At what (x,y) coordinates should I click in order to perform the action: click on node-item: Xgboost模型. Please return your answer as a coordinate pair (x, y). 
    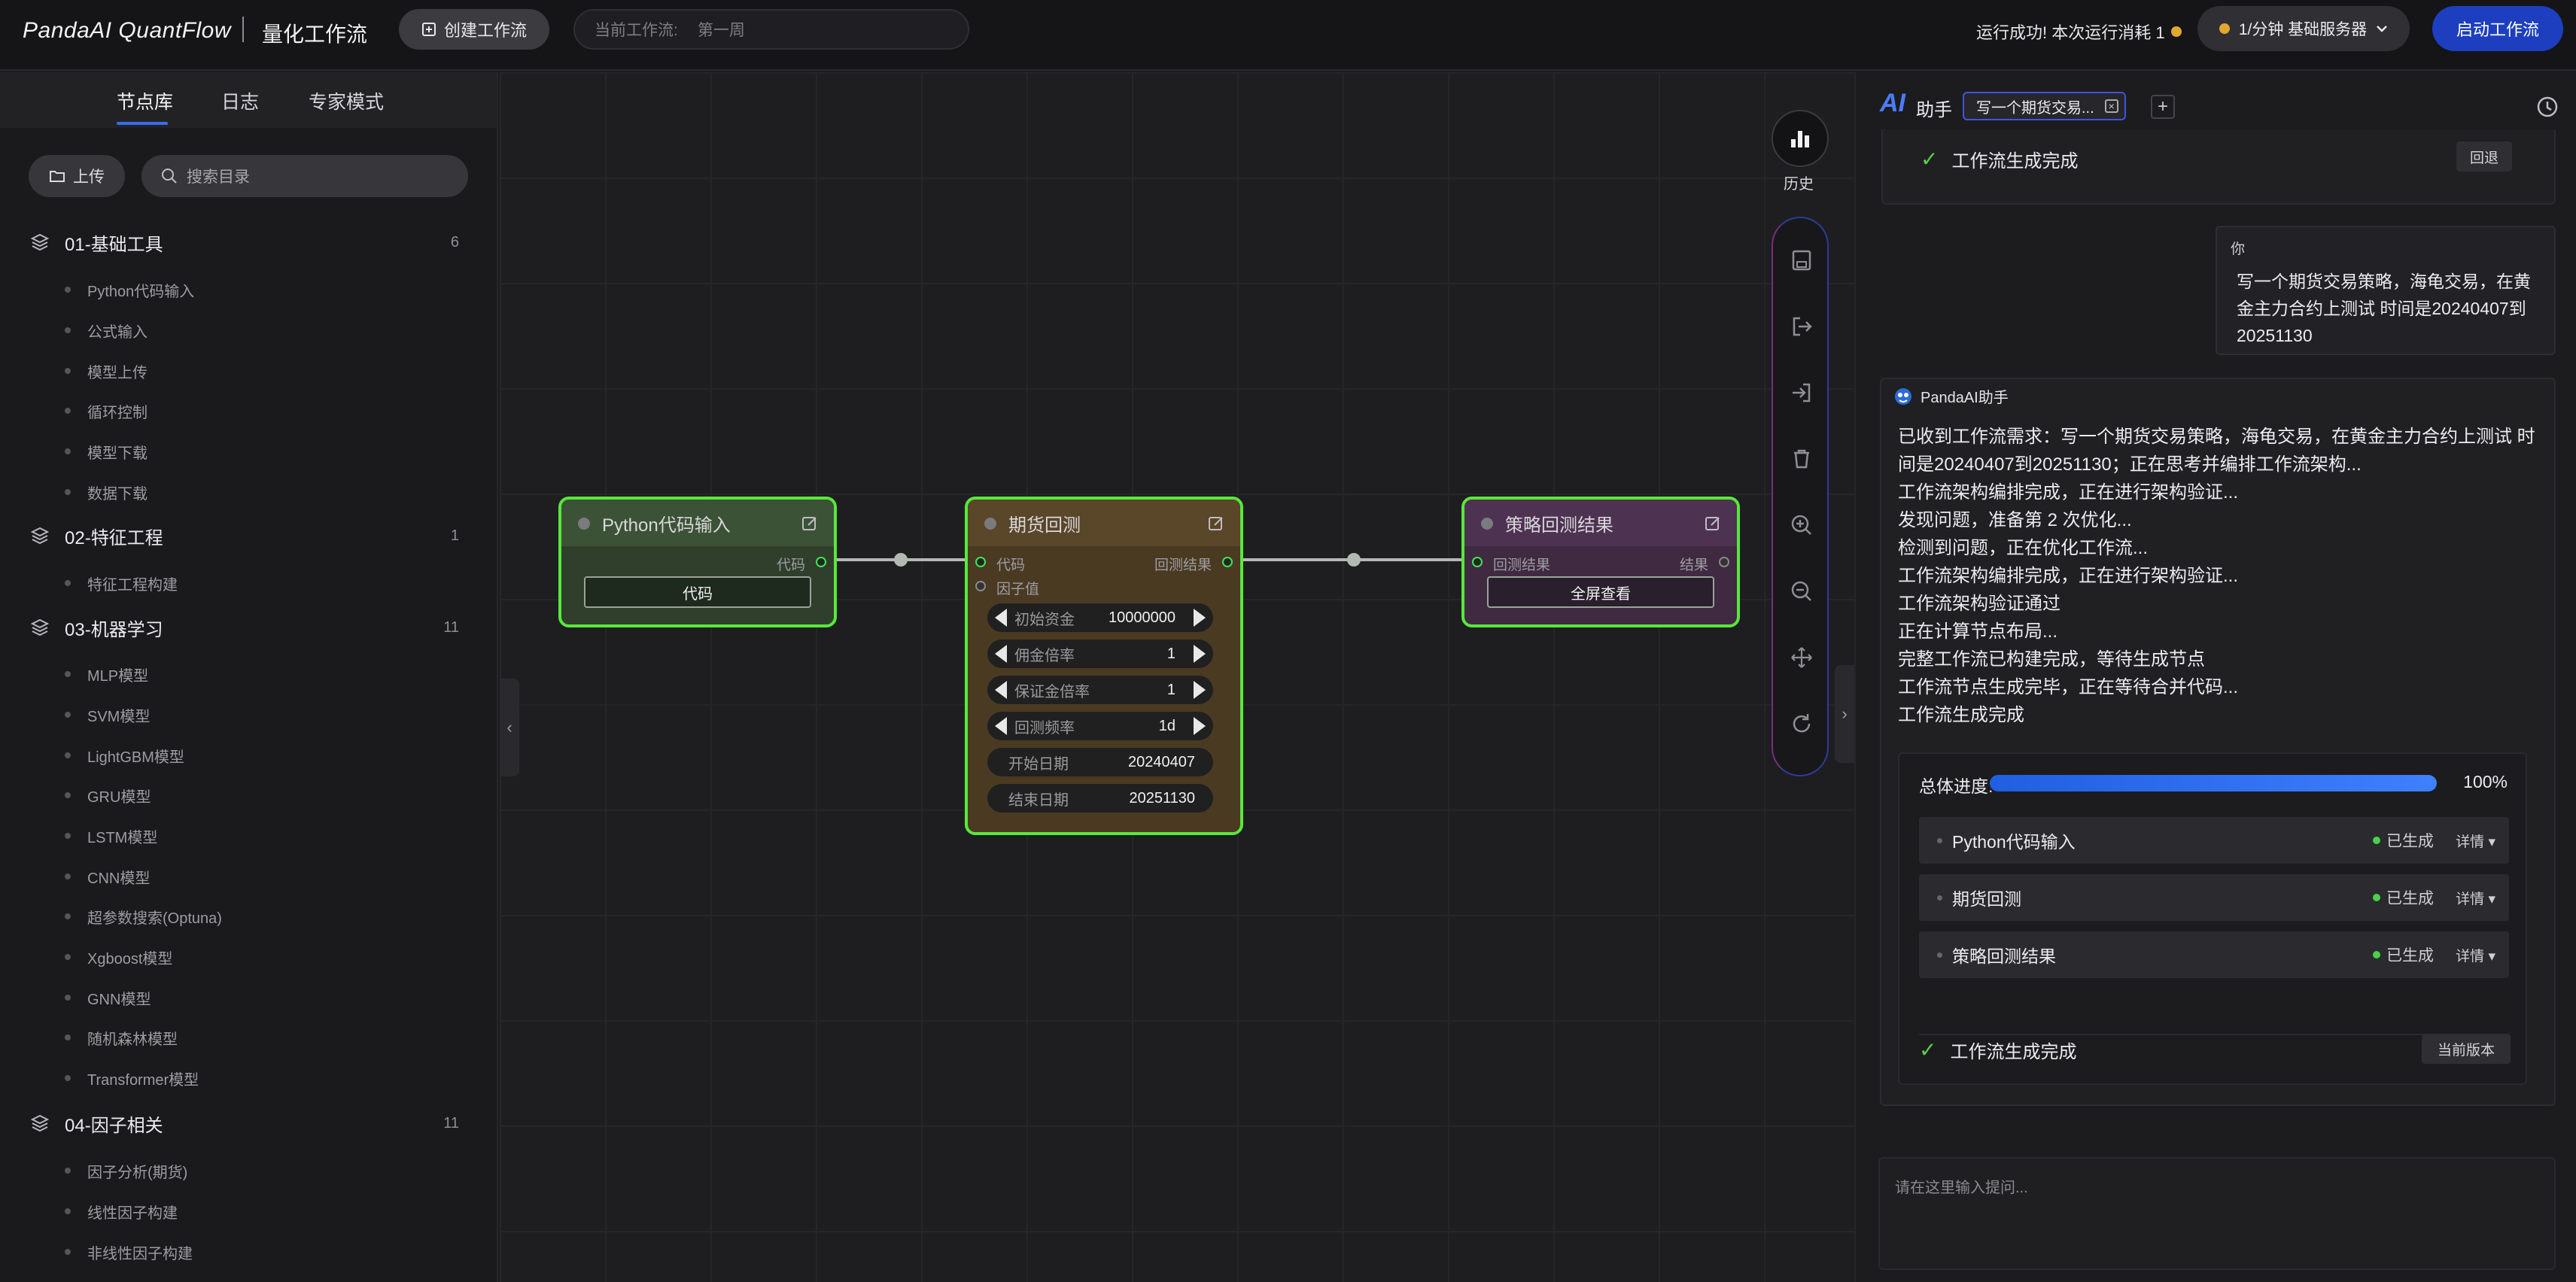
    Looking at the image, I should click on (118, 957).